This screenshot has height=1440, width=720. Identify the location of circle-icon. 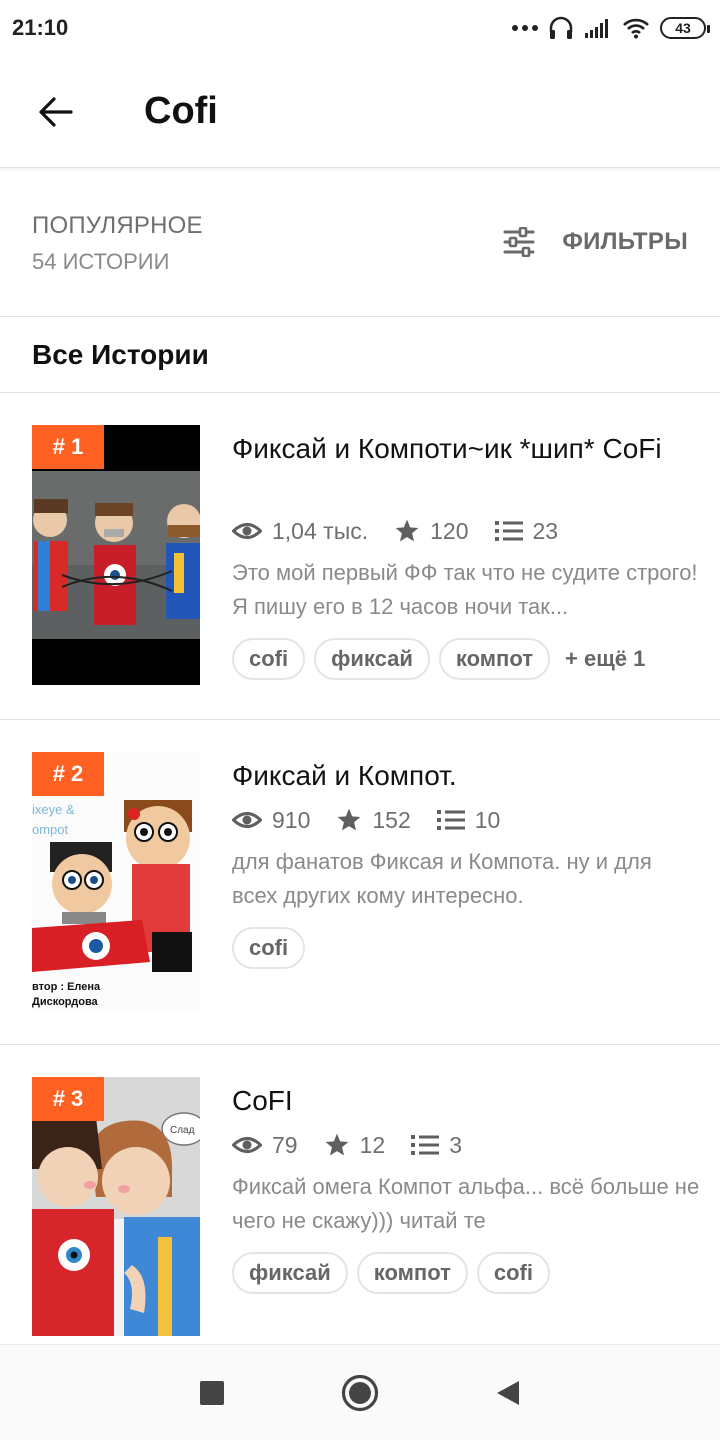
(360, 1392).